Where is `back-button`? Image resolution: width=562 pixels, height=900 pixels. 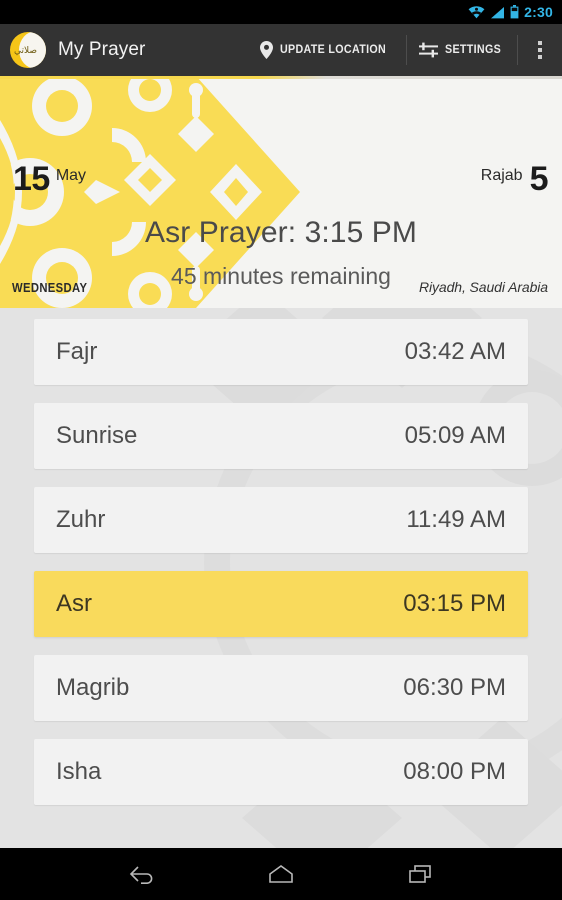
back-button is located at coordinates (141, 874).